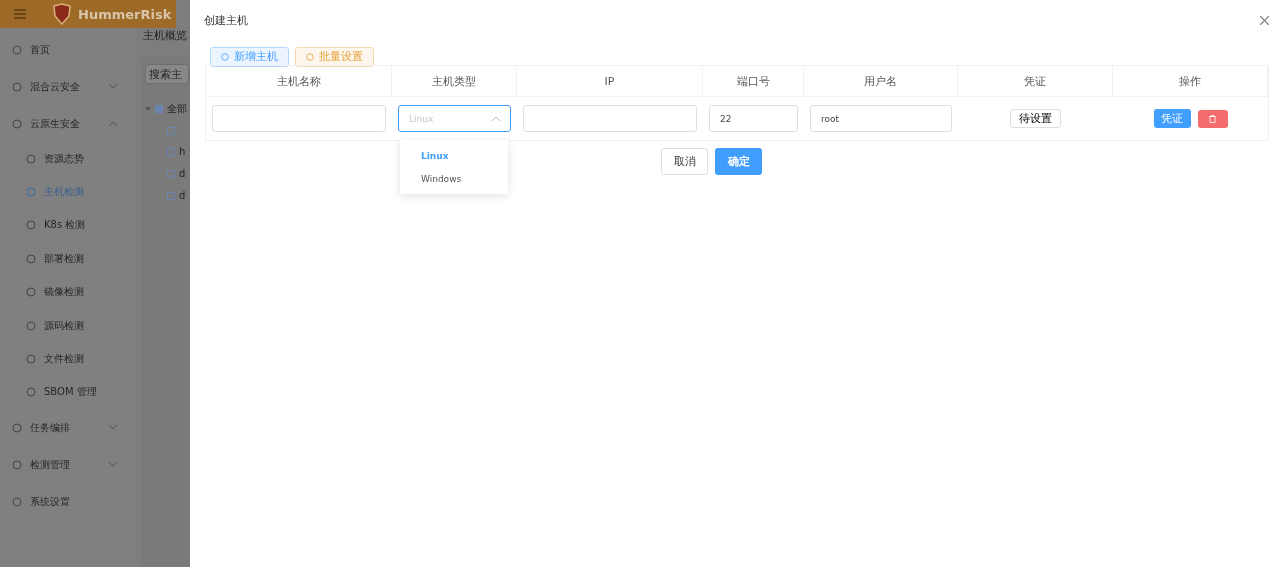 The width and height of the screenshot is (1280, 567). I want to click on app-logo: HummerRisk, so click(125, 14).